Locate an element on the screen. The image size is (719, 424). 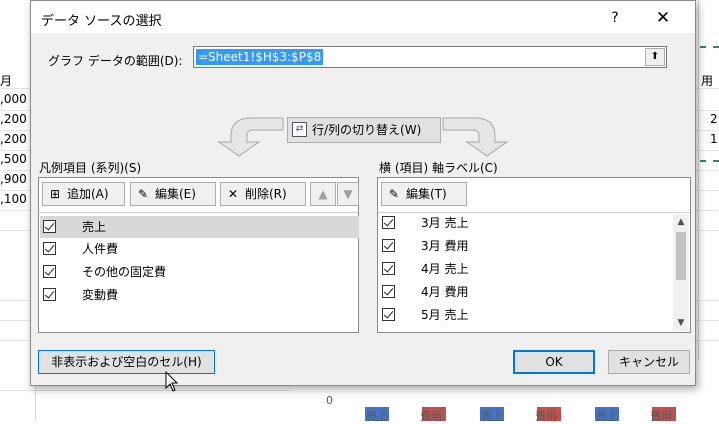
close-button: ✕ is located at coordinates (663, 18).